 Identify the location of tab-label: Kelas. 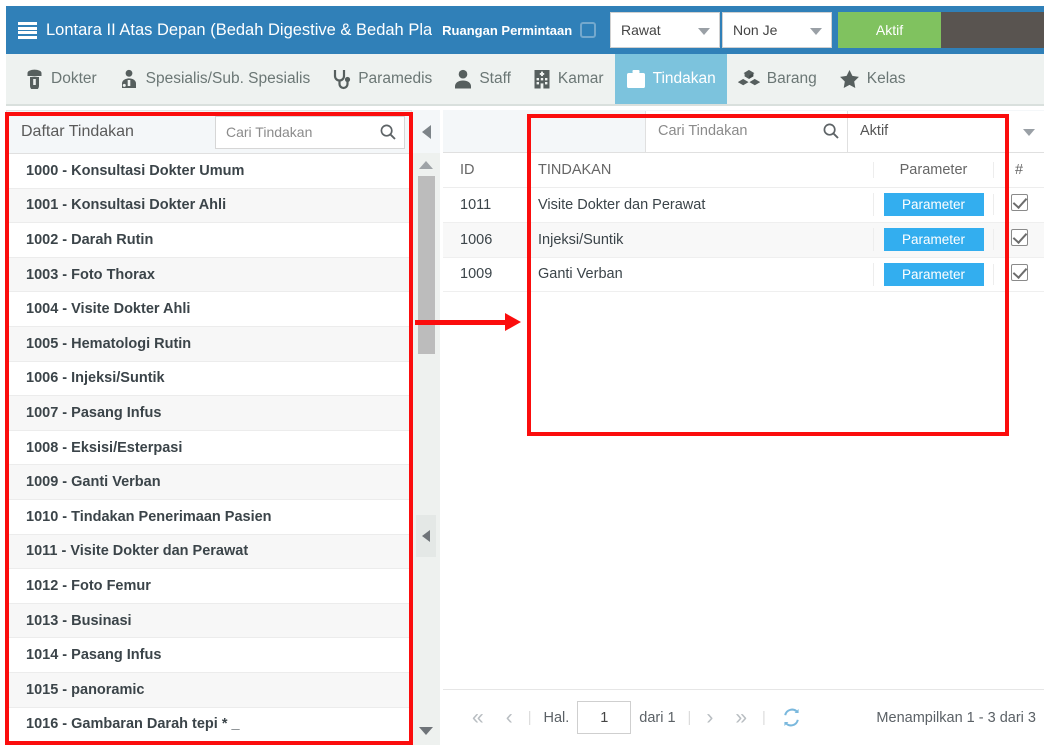
(886, 78).